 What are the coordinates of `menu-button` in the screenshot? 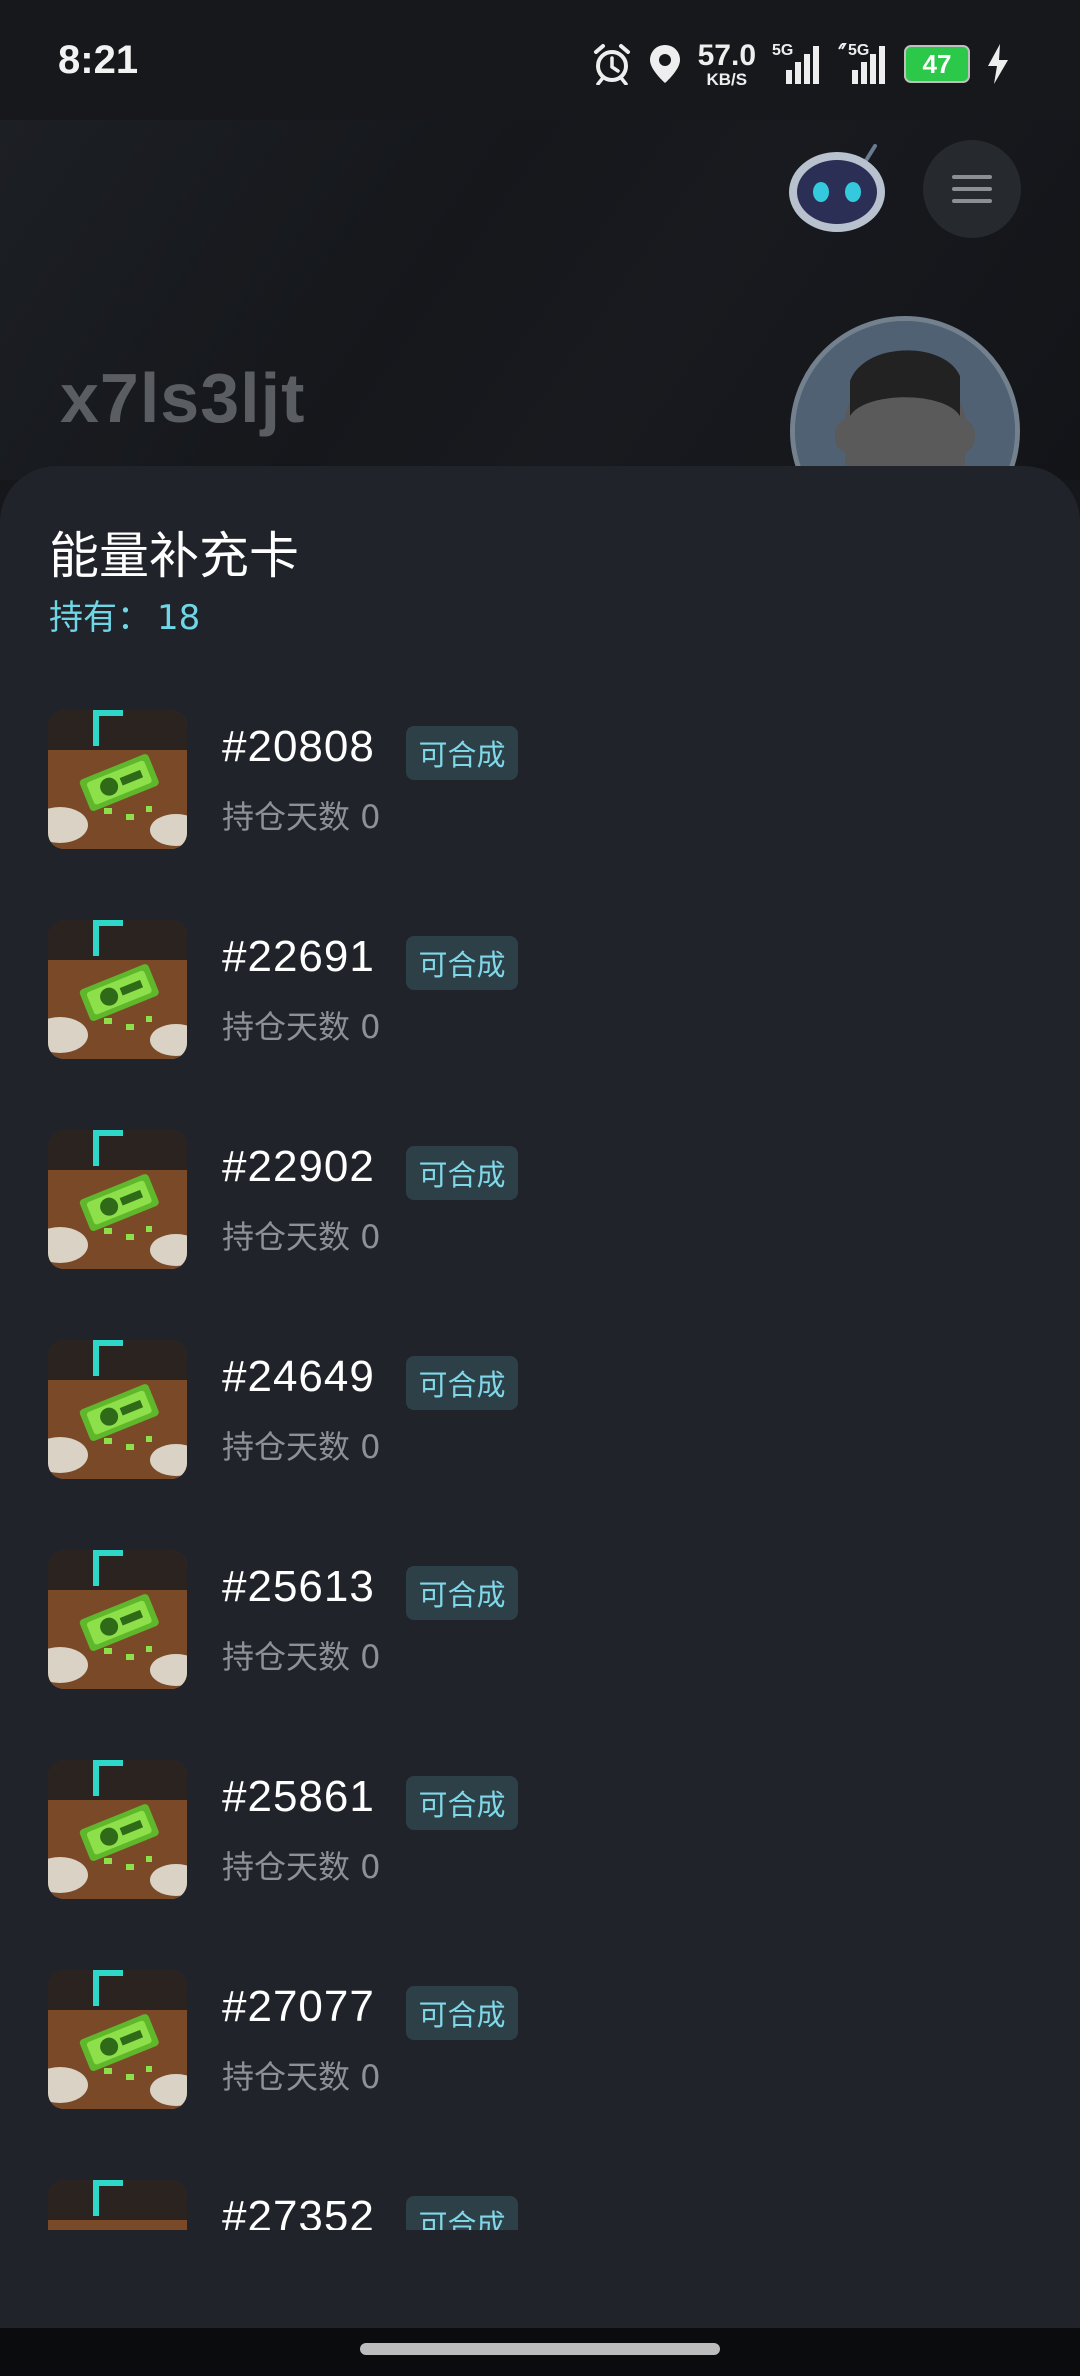 It's located at (972, 189).